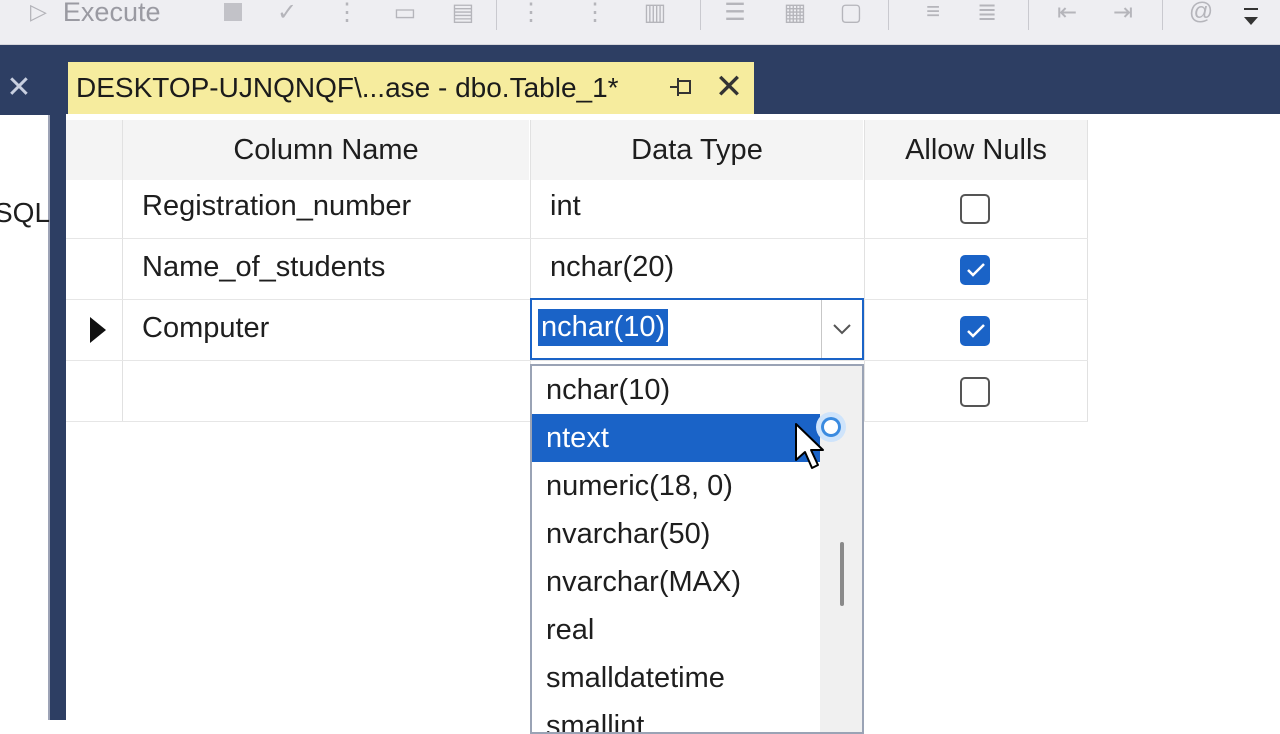  Describe the element at coordinates (676, 390) in the screenshot. I see `dropdown-option: nchar(10)` at that location.